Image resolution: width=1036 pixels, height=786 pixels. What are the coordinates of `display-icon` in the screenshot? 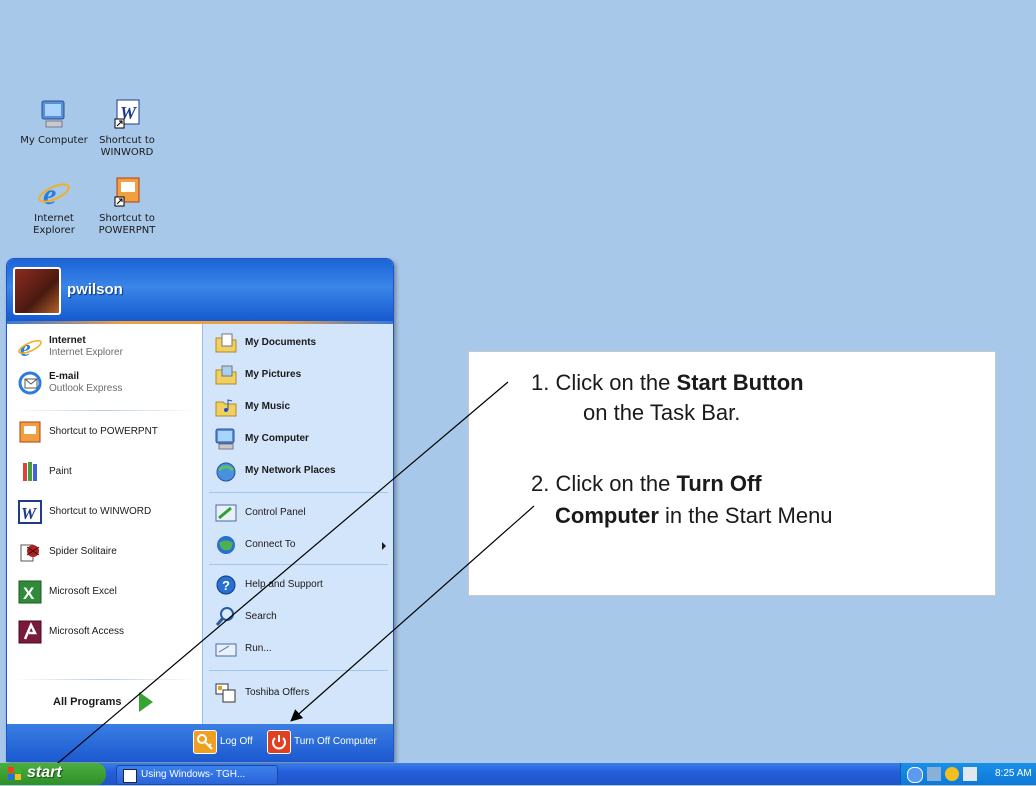 It's located at (970, 774).